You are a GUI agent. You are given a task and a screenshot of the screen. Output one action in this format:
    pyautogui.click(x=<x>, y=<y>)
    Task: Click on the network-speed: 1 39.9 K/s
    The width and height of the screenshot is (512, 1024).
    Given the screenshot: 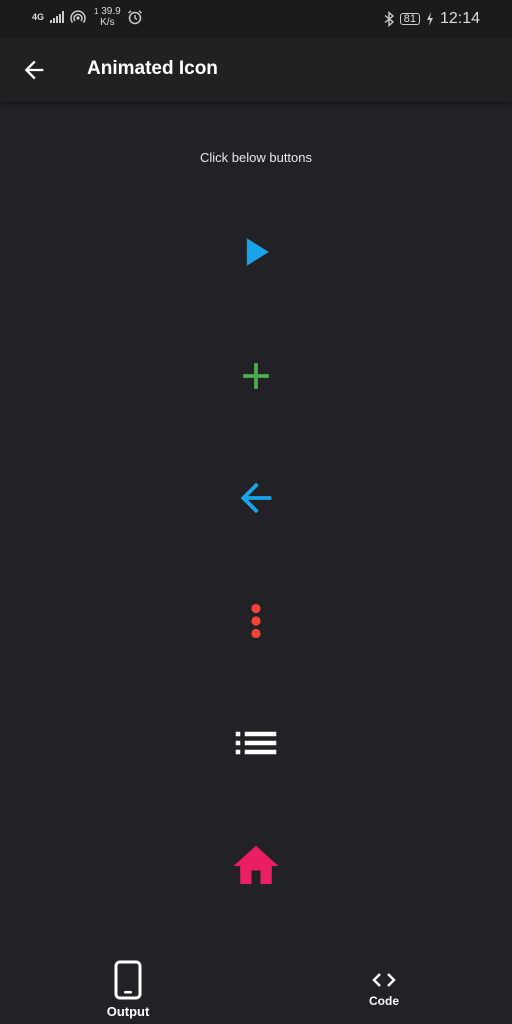 What is the action you would take?
    pyautogui.click(x=107, y=17)
    